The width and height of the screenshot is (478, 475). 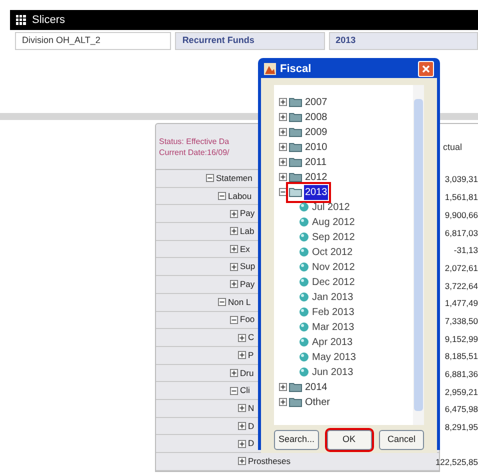 I want to click on tree-item: Apr 2013, so click(x=332, y=342).